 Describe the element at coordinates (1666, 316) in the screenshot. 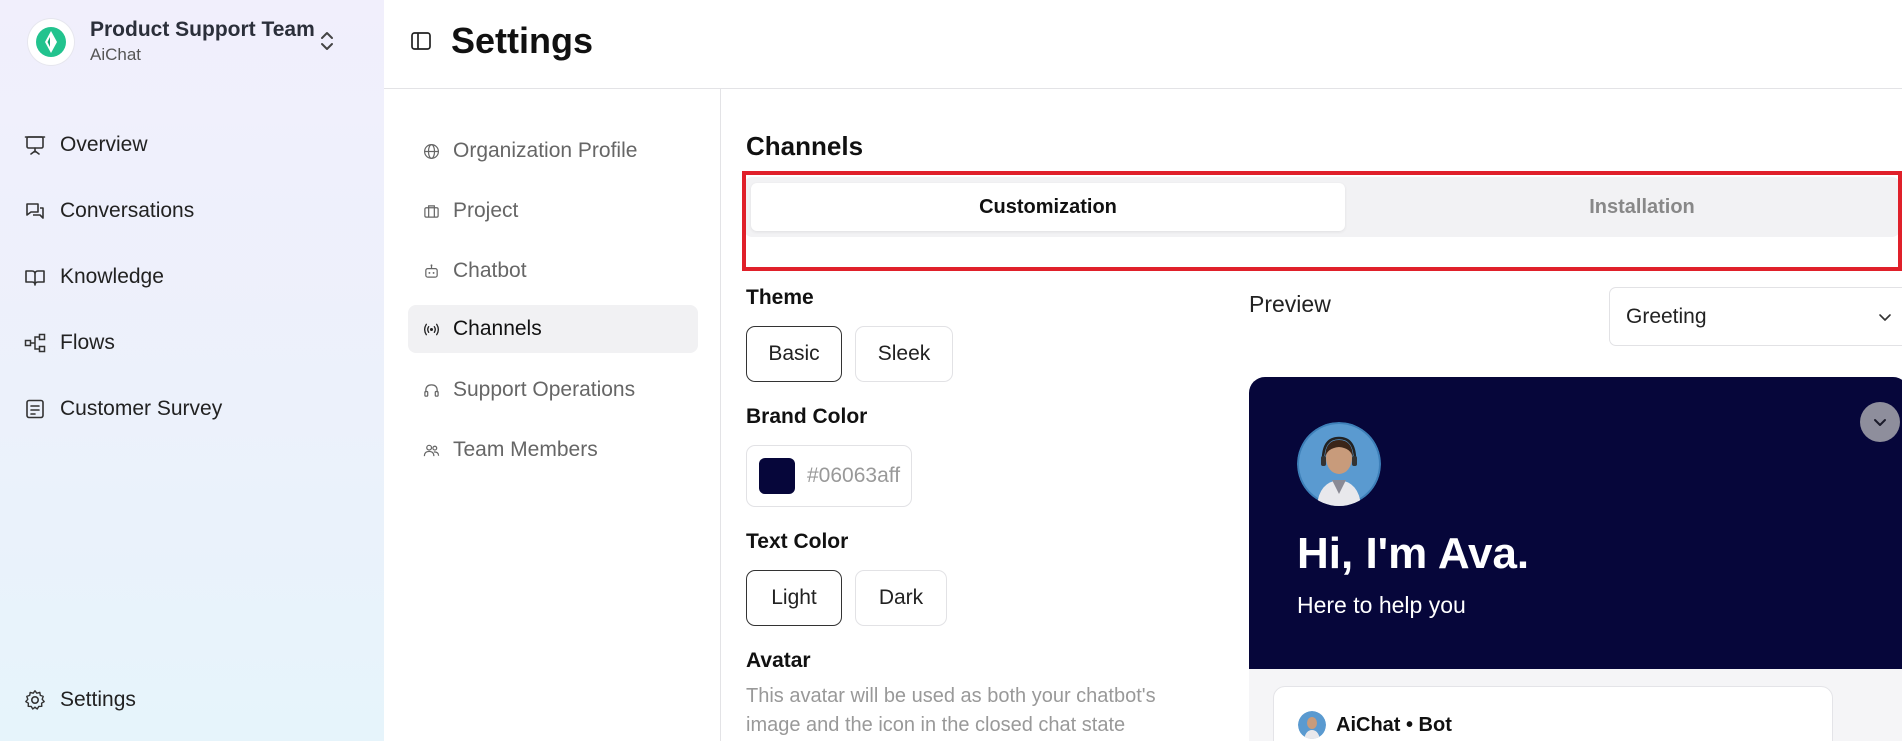

I see `preview-select-value: Greeting` at that location.